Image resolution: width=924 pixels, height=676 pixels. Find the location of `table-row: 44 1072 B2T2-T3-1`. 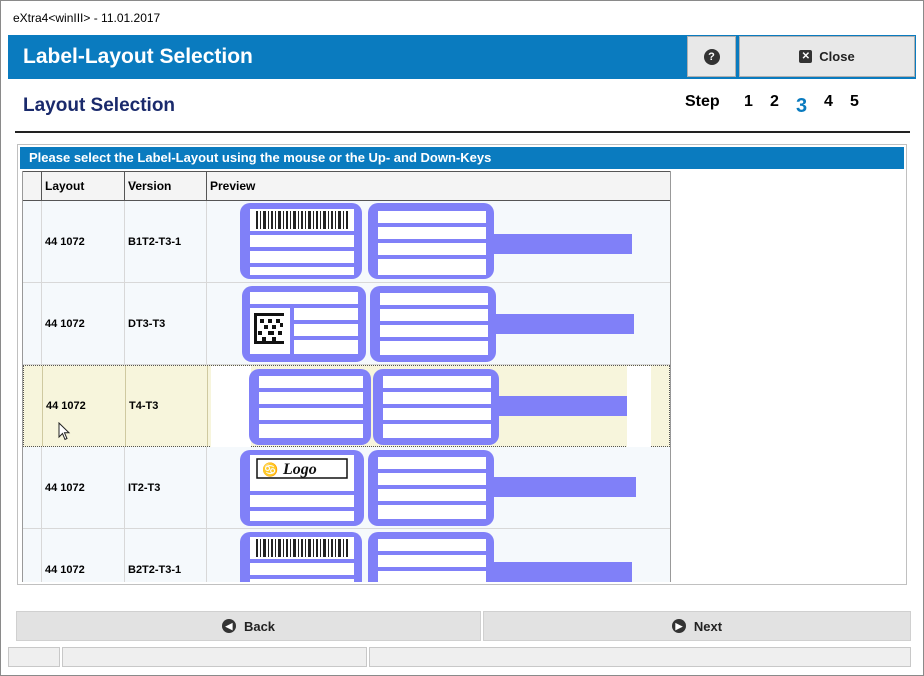

table-row: 44 1072 B2T2-T3-1 is located at coordinates (346, 555).